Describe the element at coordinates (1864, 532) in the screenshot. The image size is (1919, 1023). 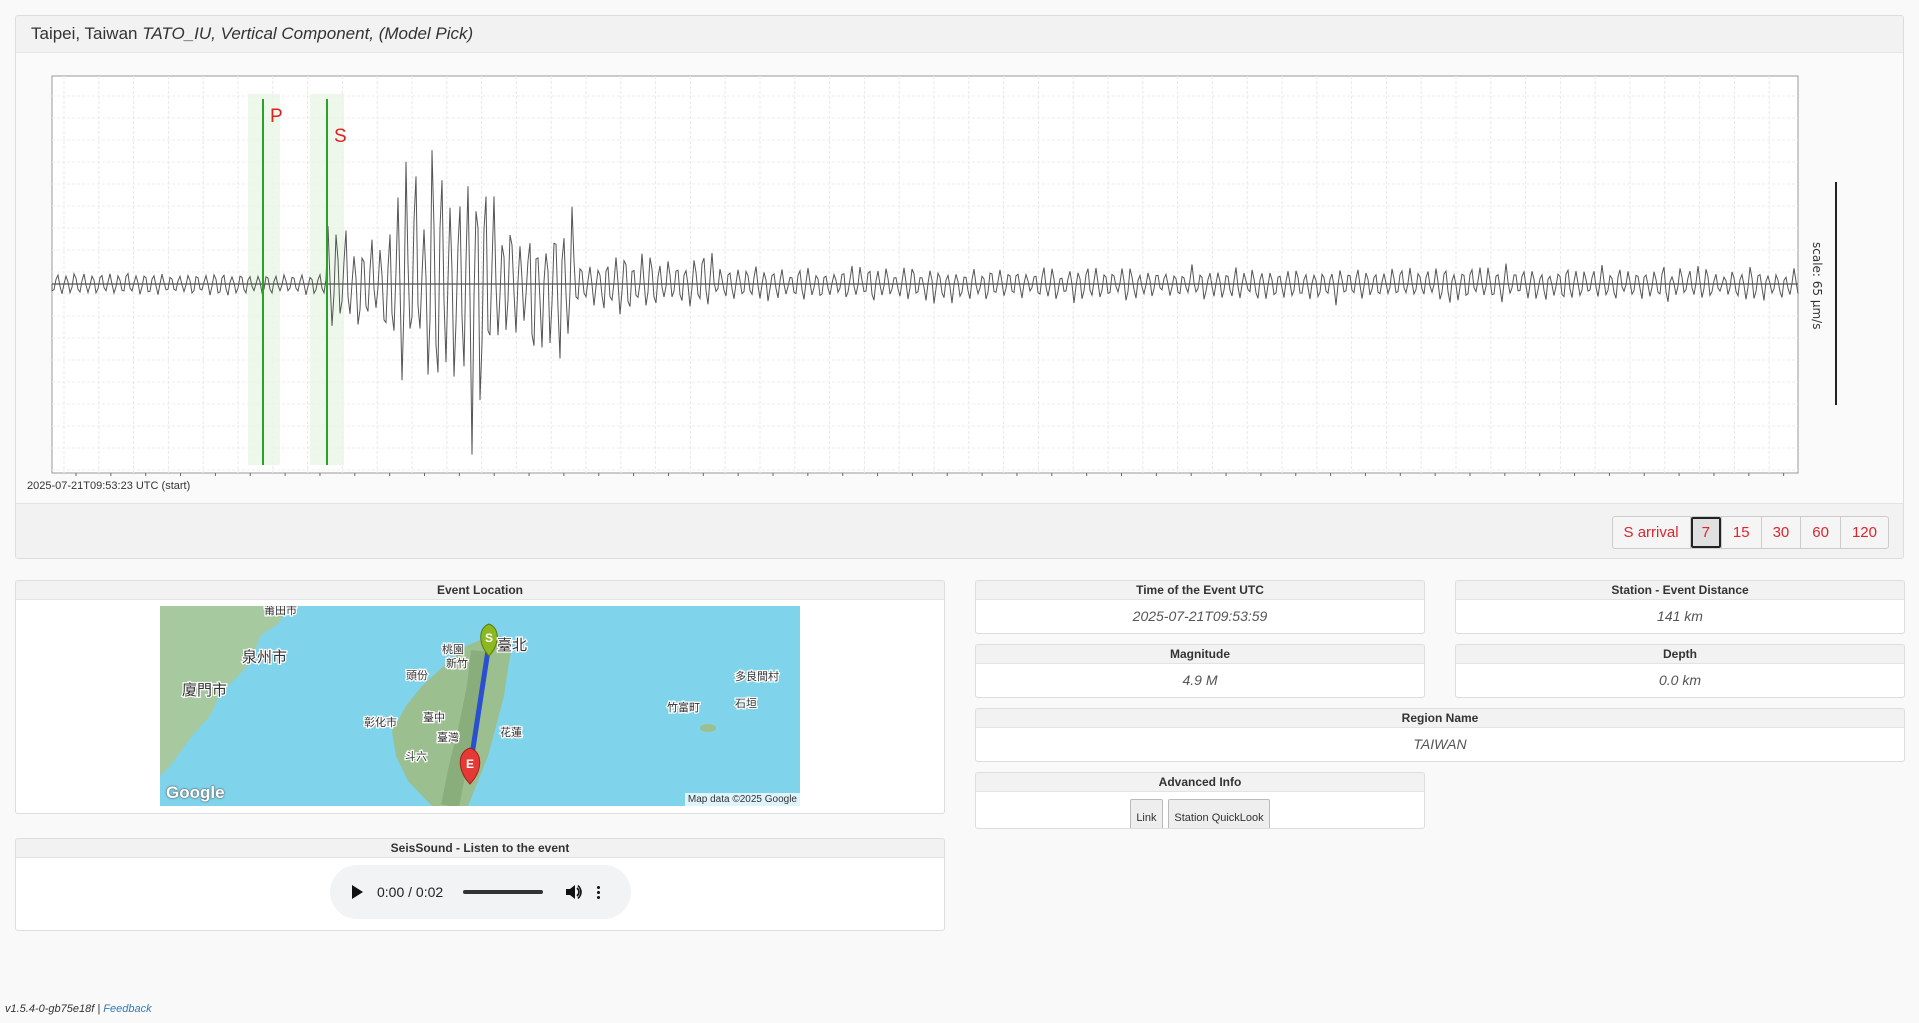
I see `window-120-button: 120` at that location.